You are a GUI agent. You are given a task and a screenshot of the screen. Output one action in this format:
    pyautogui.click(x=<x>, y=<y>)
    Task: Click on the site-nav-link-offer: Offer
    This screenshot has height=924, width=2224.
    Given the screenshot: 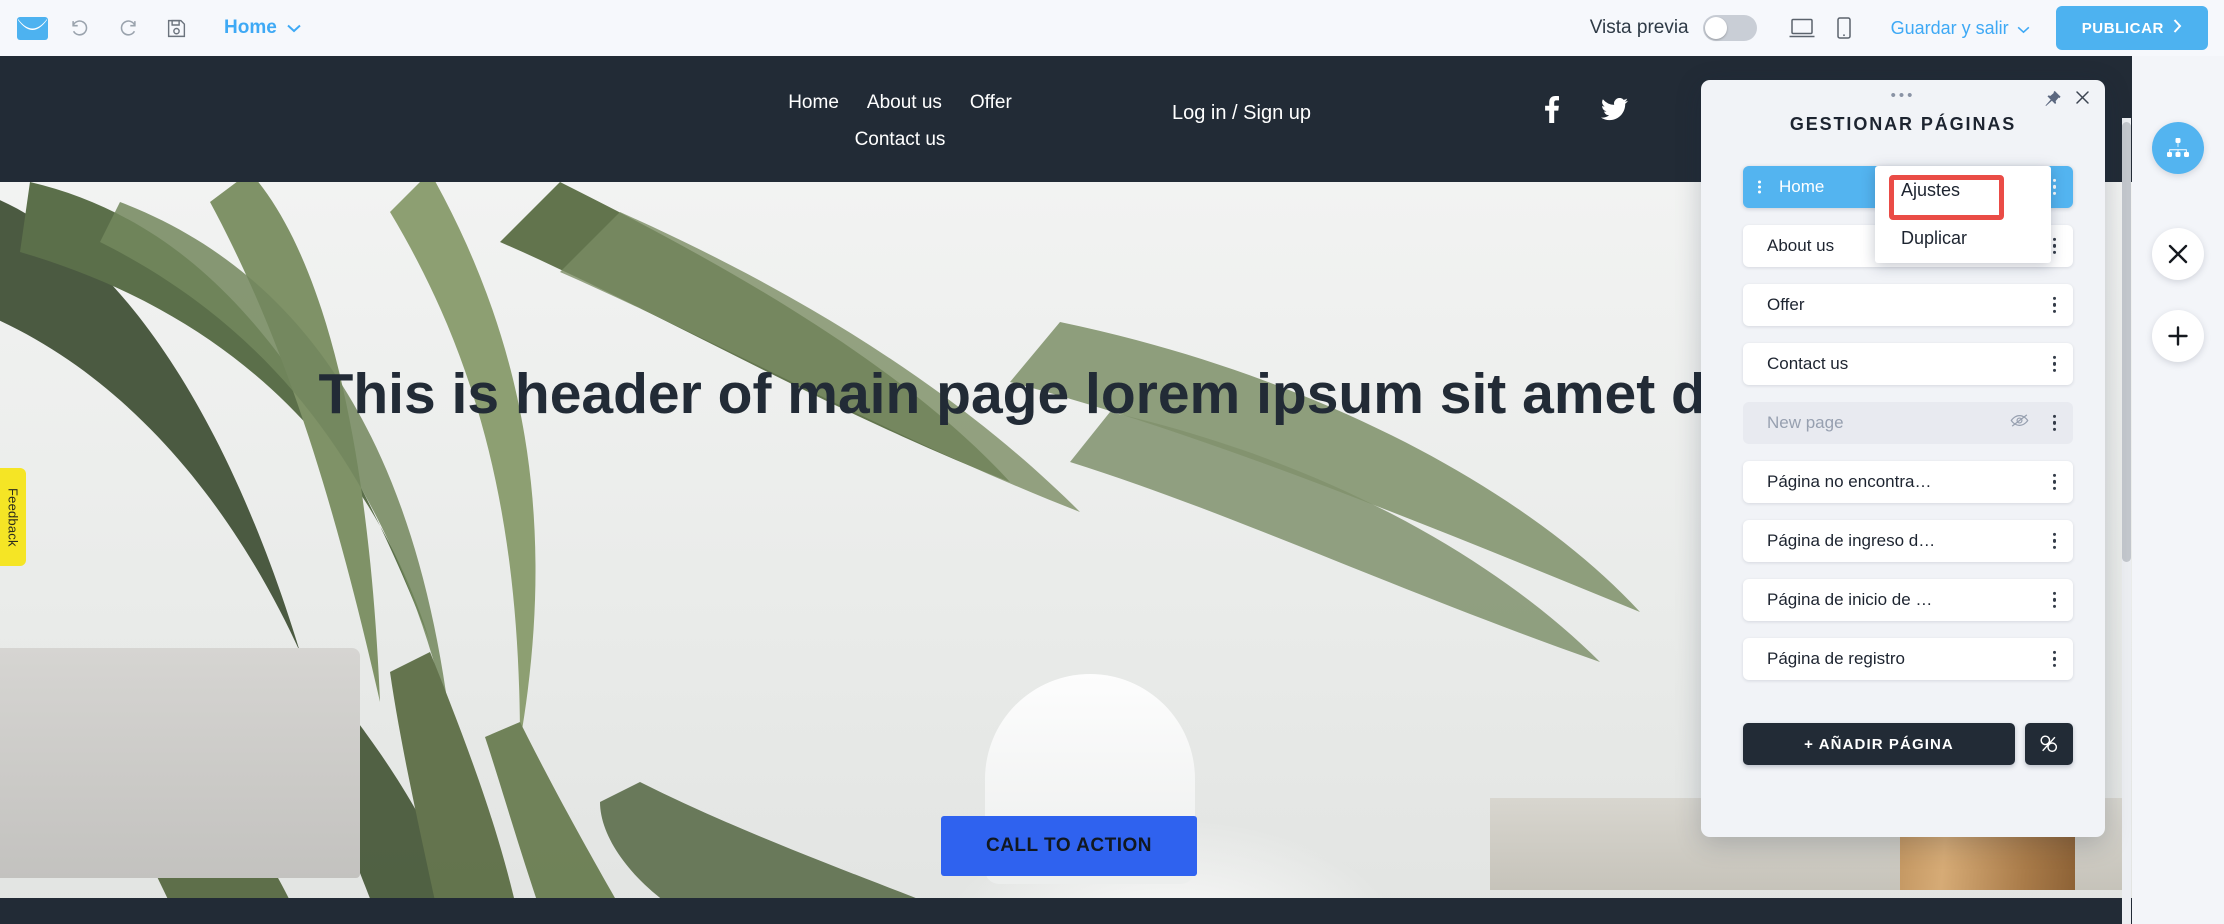 What is the action you would take?
    pyautogui.click(x=991, y=102)
    